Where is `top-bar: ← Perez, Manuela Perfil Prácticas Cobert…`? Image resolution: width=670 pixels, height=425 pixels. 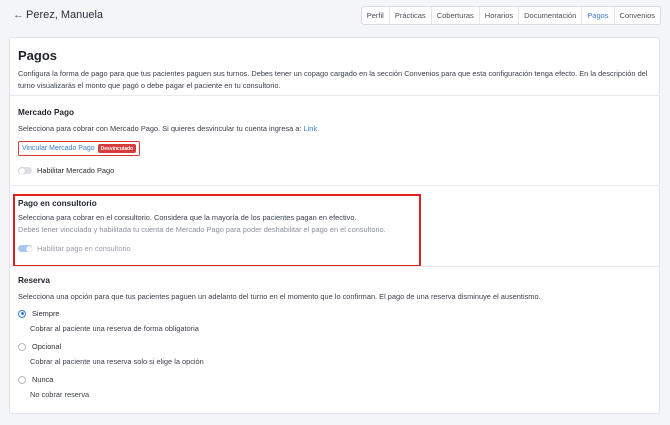 top-bar: ← Perez, Manuela Perfil Prácticas Cobert… is located at coordinates (335, 16).